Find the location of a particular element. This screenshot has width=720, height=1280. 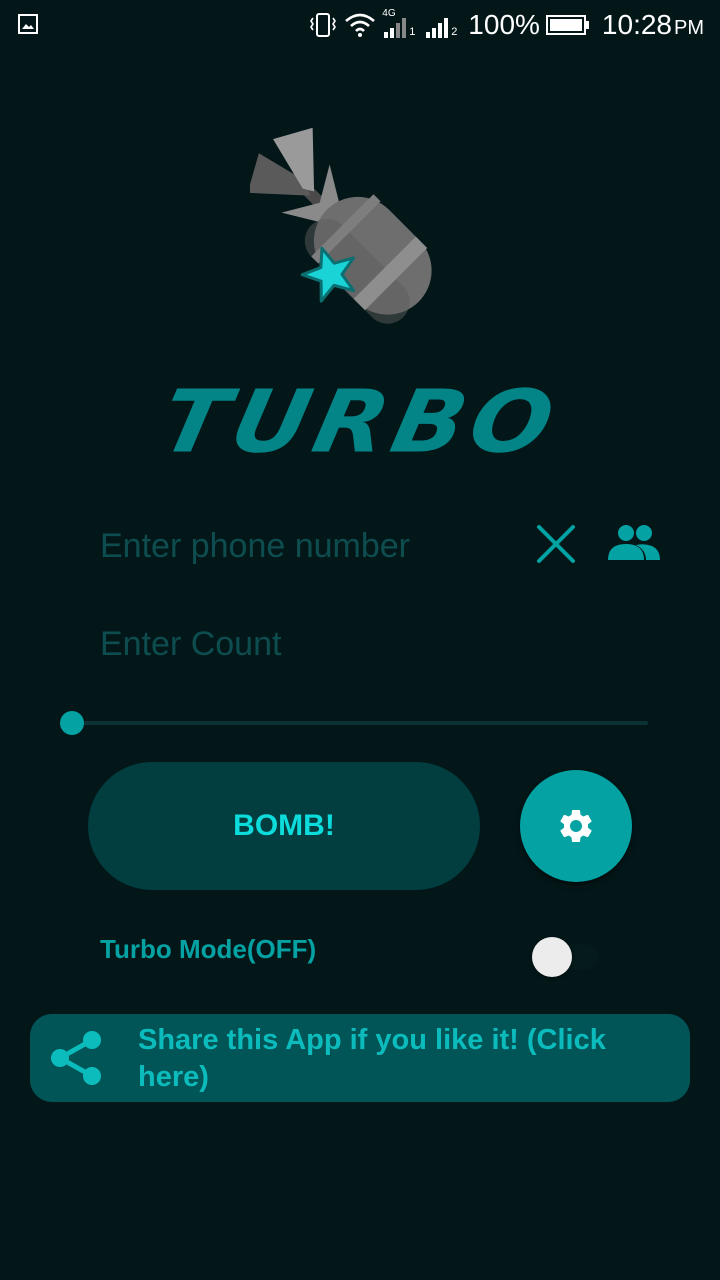

share-icon is located at coordinates (76, 1058).